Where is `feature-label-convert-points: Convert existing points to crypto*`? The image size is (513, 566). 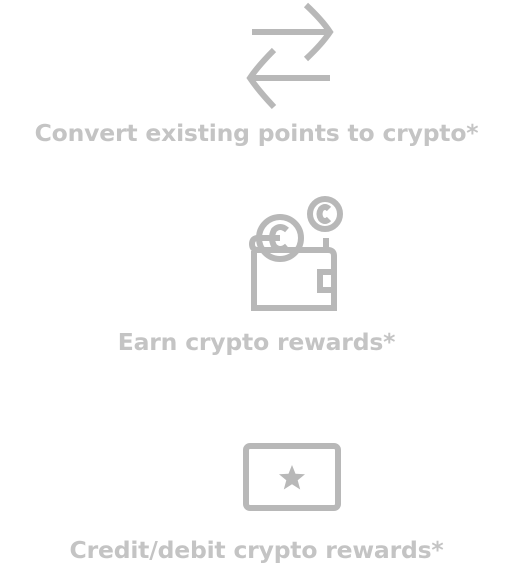
feature-label-convert-points: Convert existing points to crypto* is located at coordinates (256, 133).